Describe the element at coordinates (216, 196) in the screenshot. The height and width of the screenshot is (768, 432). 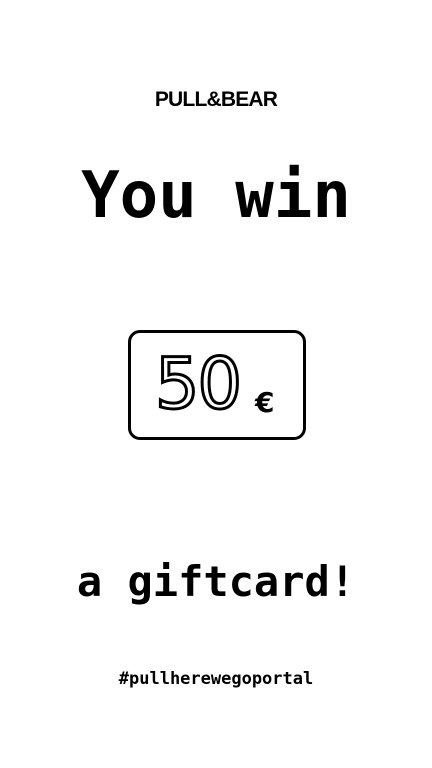
I see `win-headline: You win` at that location.